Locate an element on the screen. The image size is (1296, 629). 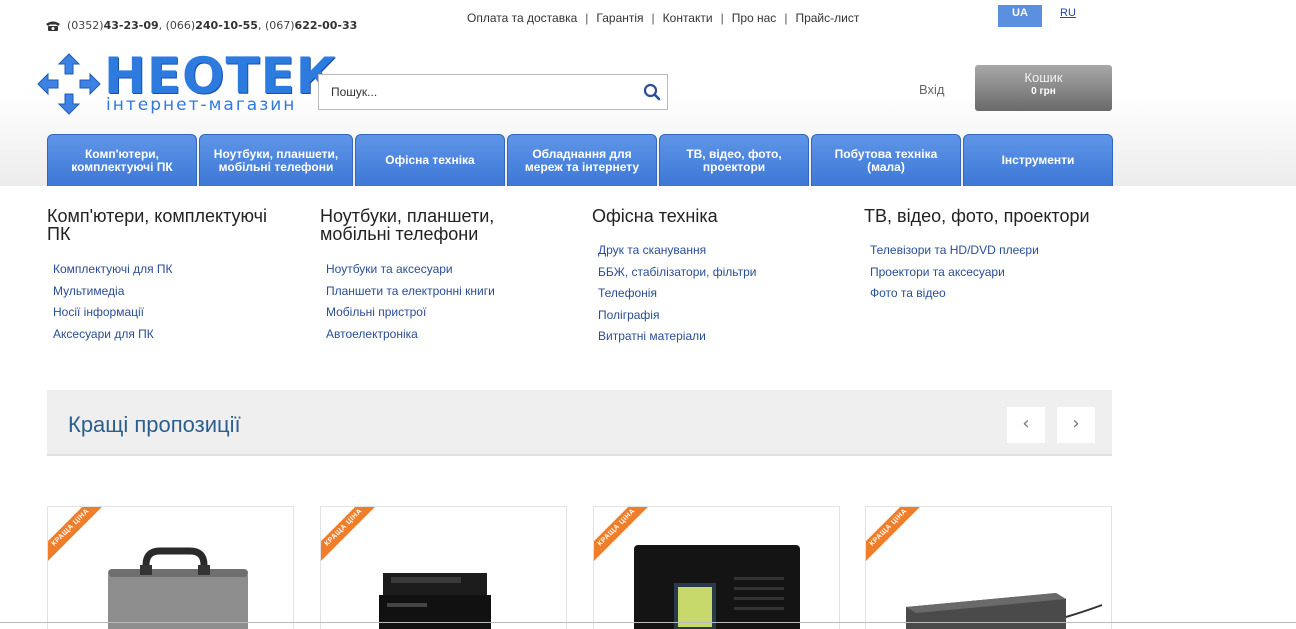
category-link: Автоелектроніка is located at coordinates (433, 335).